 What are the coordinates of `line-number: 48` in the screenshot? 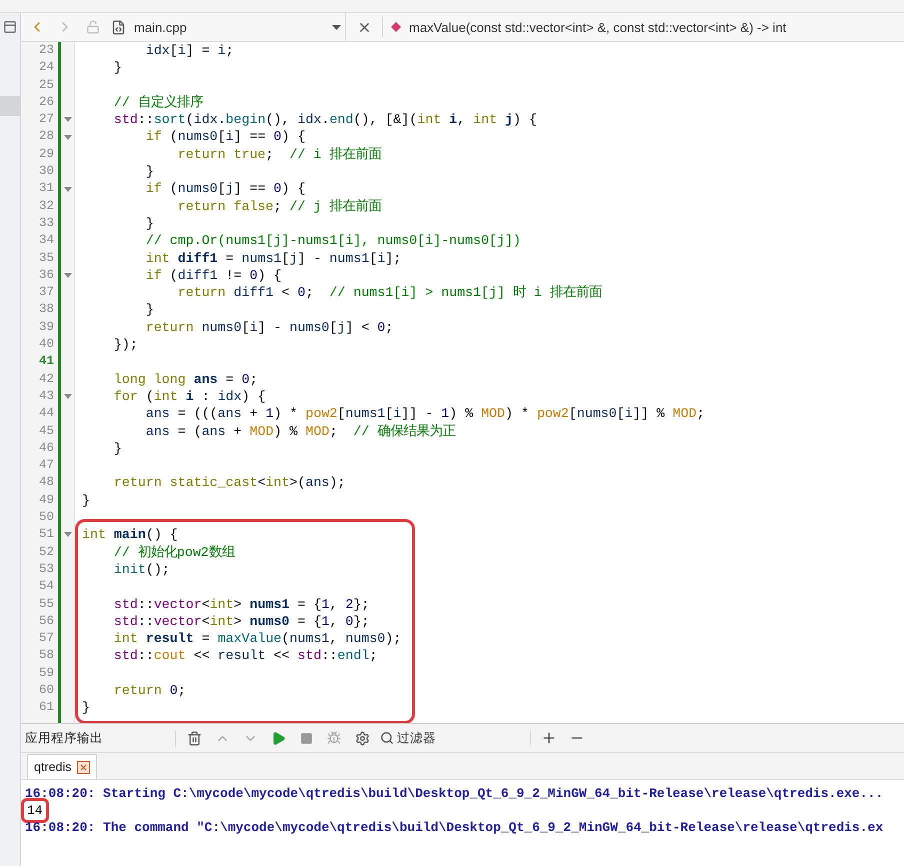 It's located at (46, 483).